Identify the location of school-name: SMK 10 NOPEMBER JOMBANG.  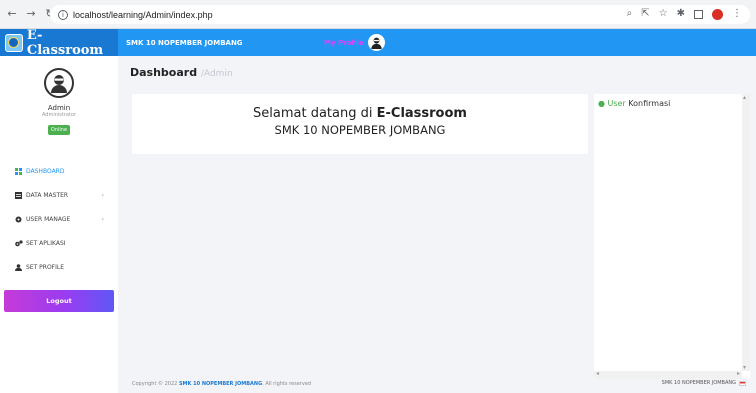
(184, 42).